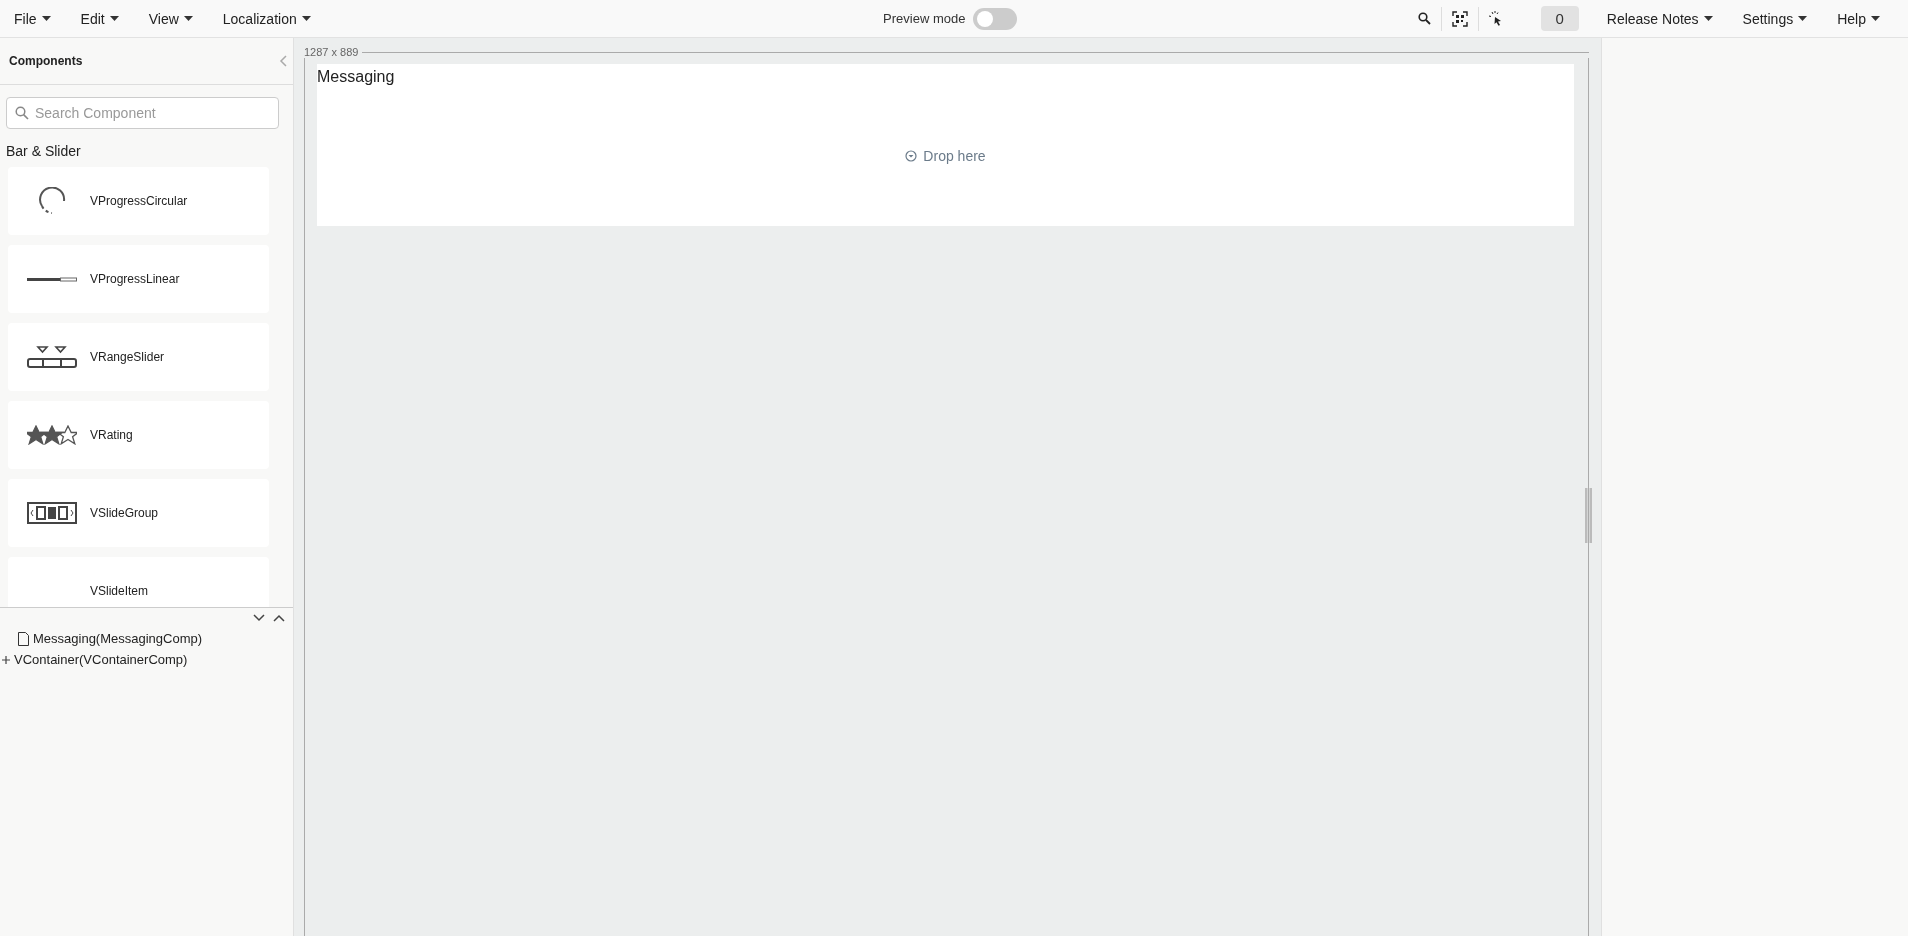 This screenshot has height=936, width=1908. What do you see at coordinates (52, 279) in the screenshot?
I see `progress-bar-icon` at bounding box center [52, 279].